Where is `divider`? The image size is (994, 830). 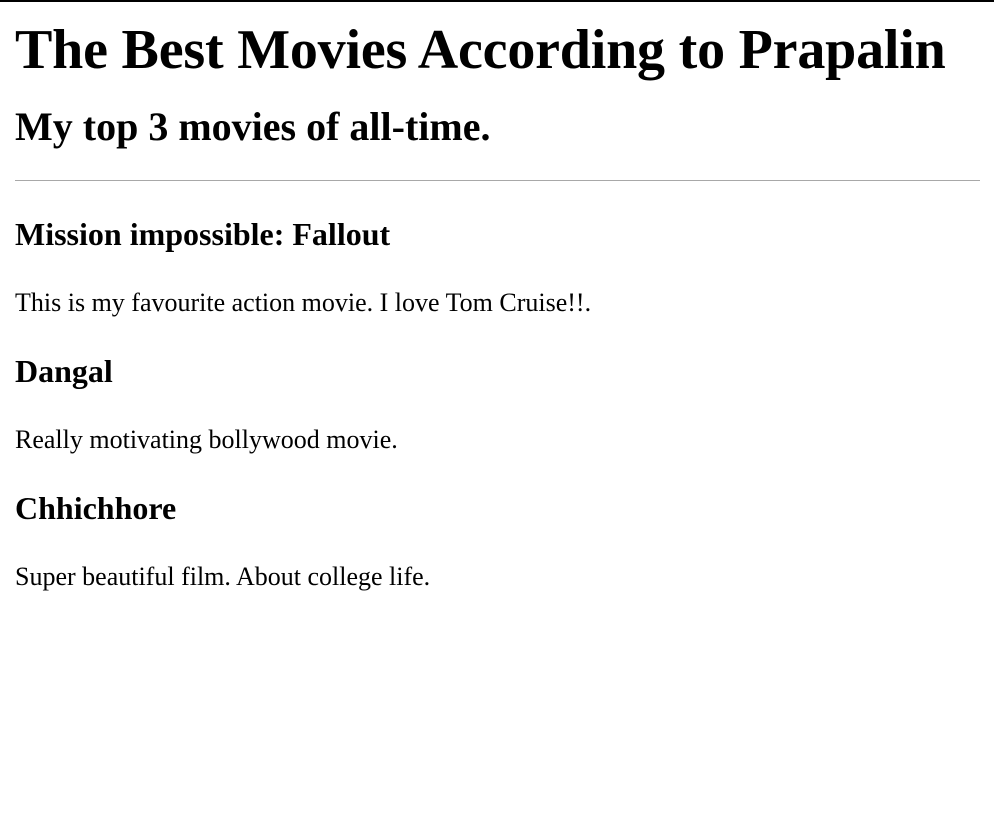 divider is located at coordinates (497, 180).